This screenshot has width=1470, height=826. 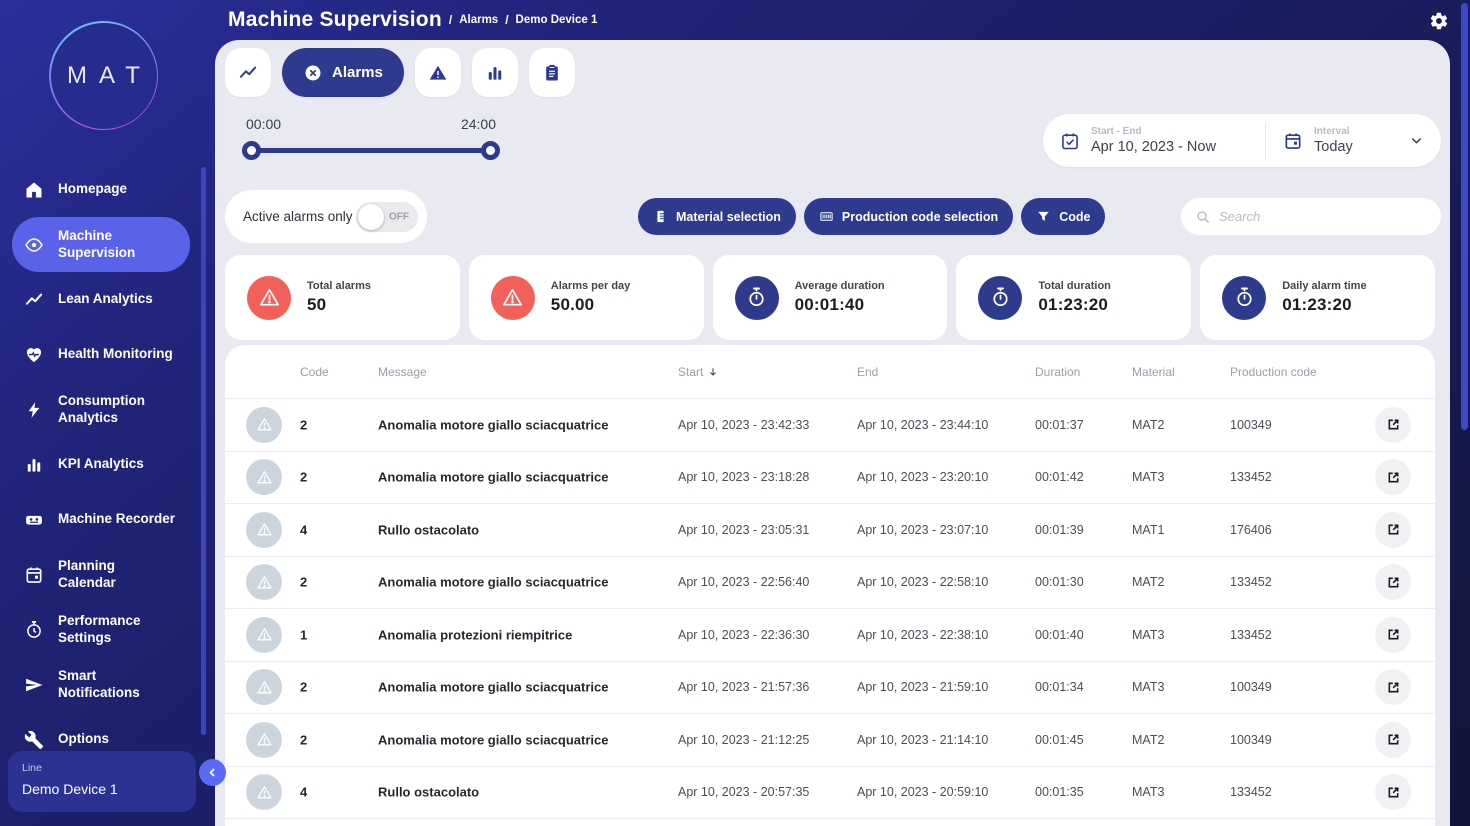 What do you see at coordinates (551, 72) in the screenshot?
I see `tab-report` at bounding box center [551, 72].